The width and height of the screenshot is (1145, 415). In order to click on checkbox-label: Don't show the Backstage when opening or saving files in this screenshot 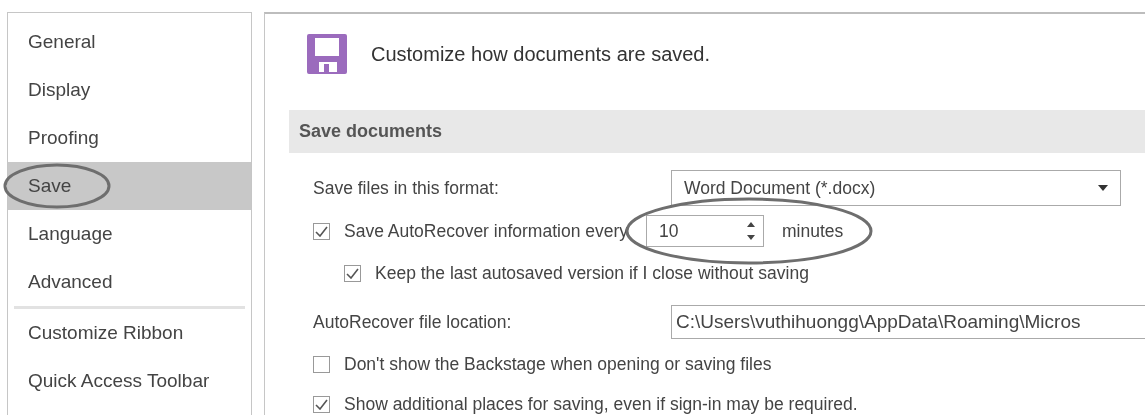, I will do `click(558, 364)`.